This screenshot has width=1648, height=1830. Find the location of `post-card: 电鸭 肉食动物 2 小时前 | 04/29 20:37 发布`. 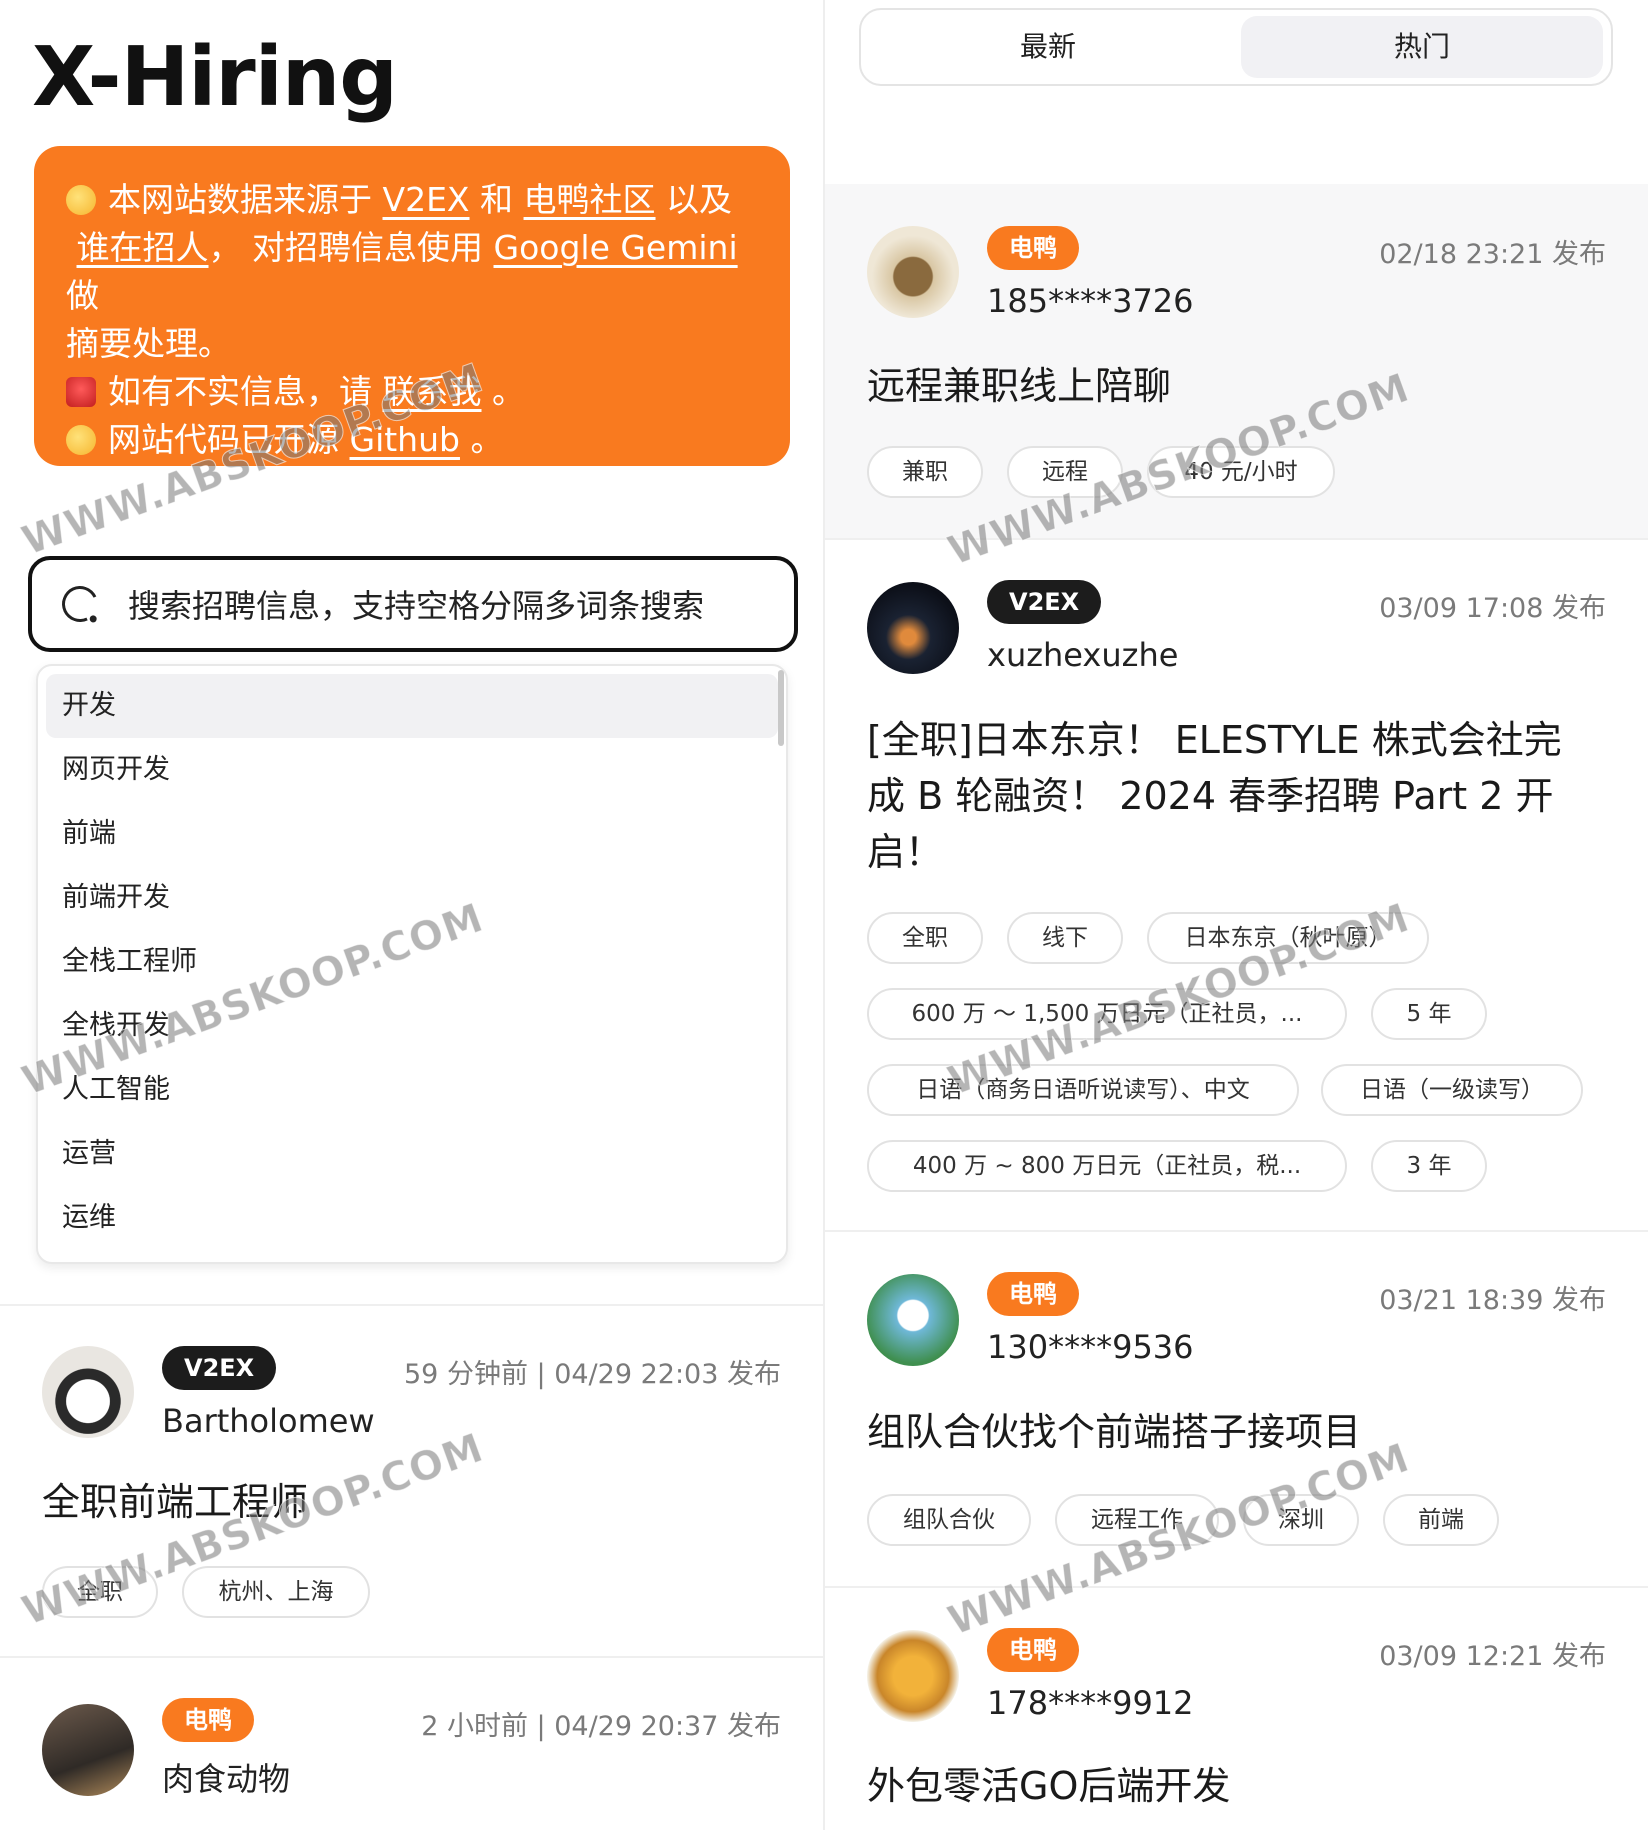

post-card: 电鸭 肉食动物 2 小时前 | 04/29 20:37 发布 is located at coordinates (411, 1744).